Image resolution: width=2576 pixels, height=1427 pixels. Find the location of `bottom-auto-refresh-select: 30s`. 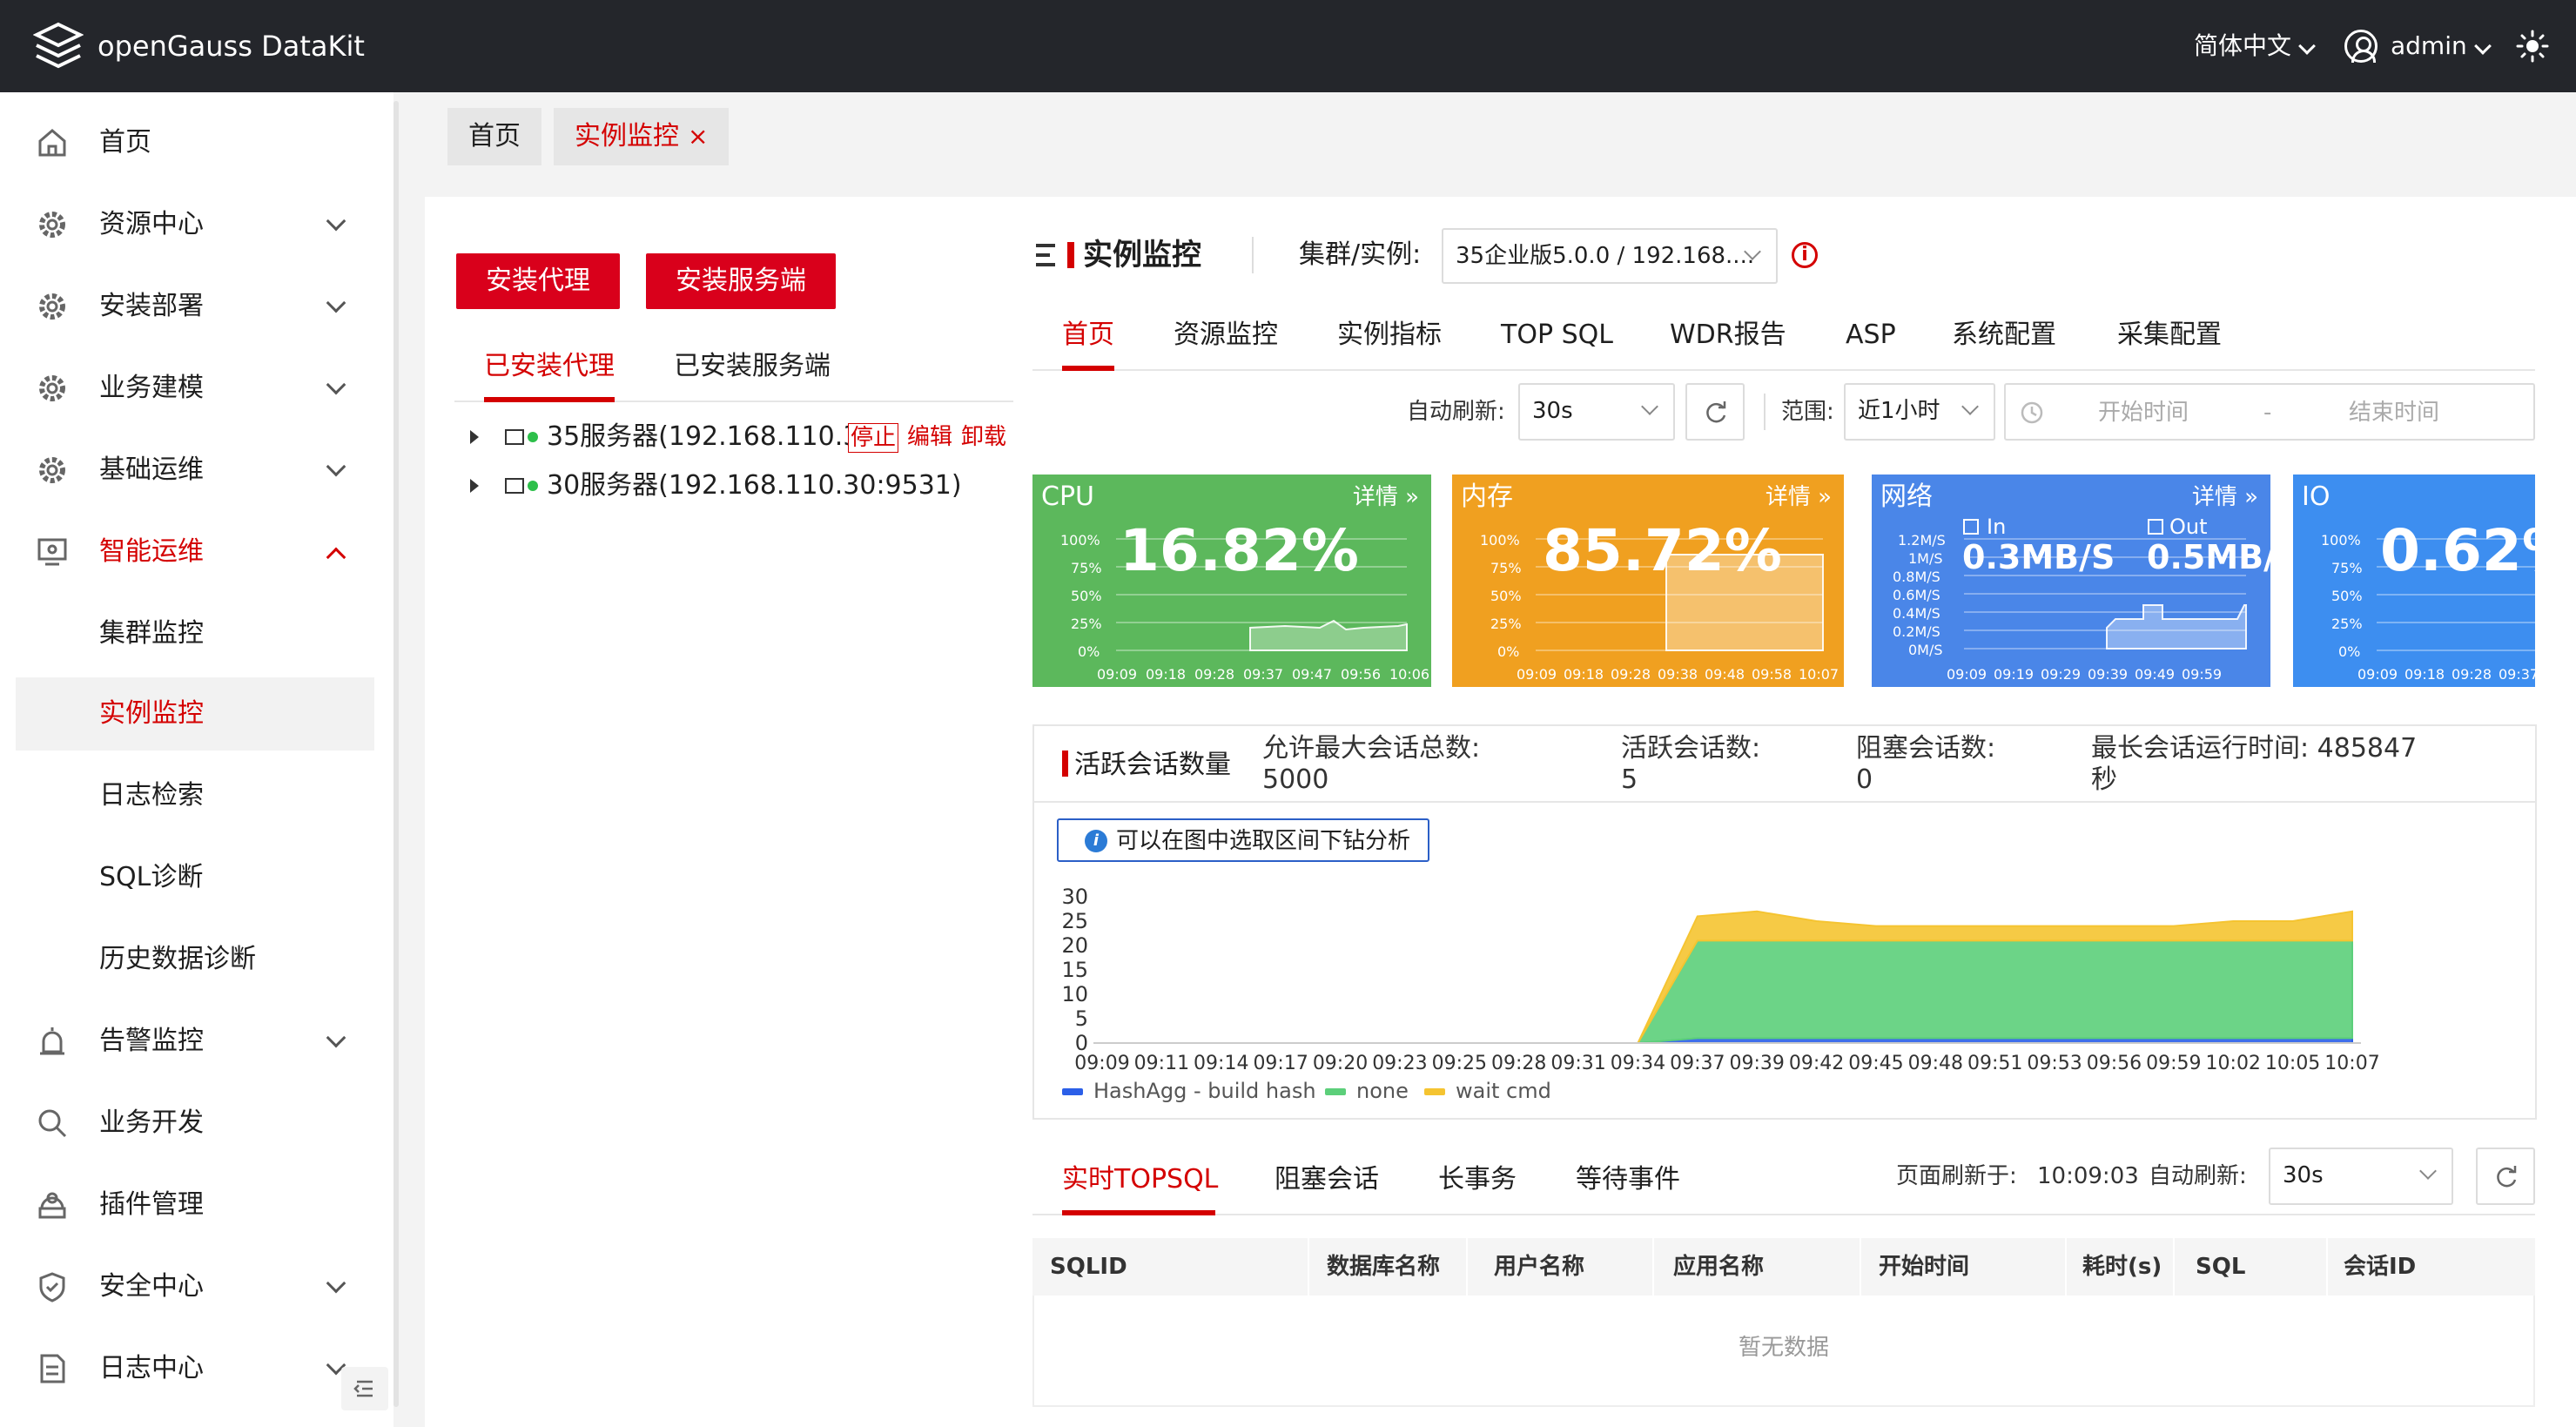

bottom-auto-refresh-select: 30s is located at coordinates (2361, 1176).